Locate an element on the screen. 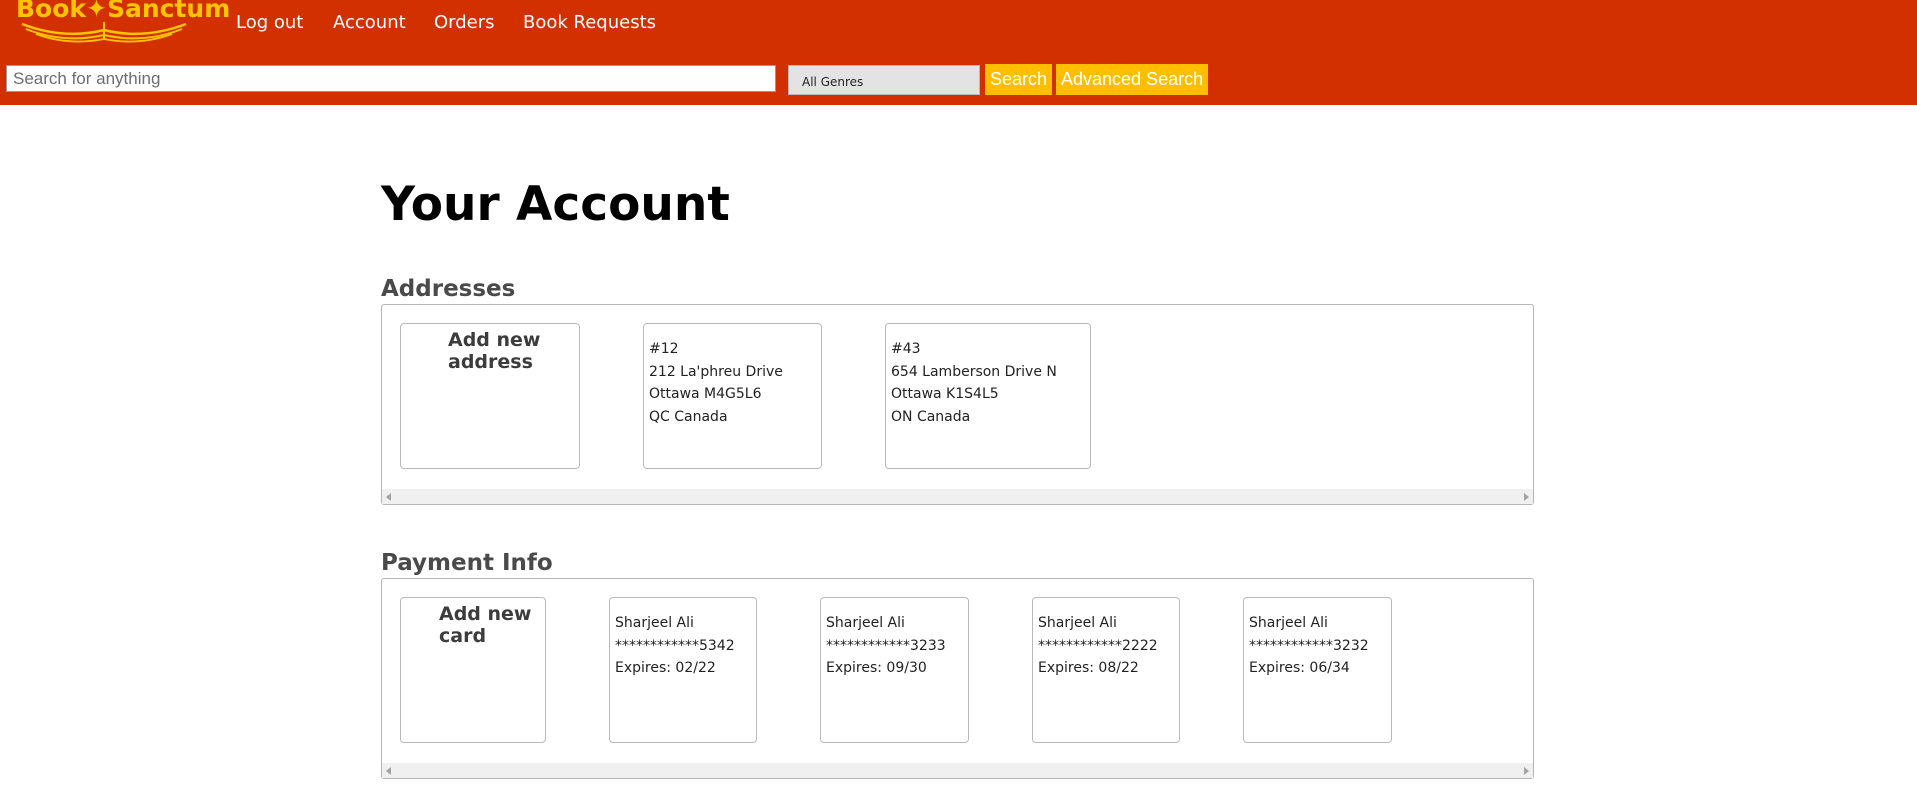 The width and height of the screenshot is (1917, 807). card-expiry: Expires: 06/34 is located at coordinates (1299, 668).